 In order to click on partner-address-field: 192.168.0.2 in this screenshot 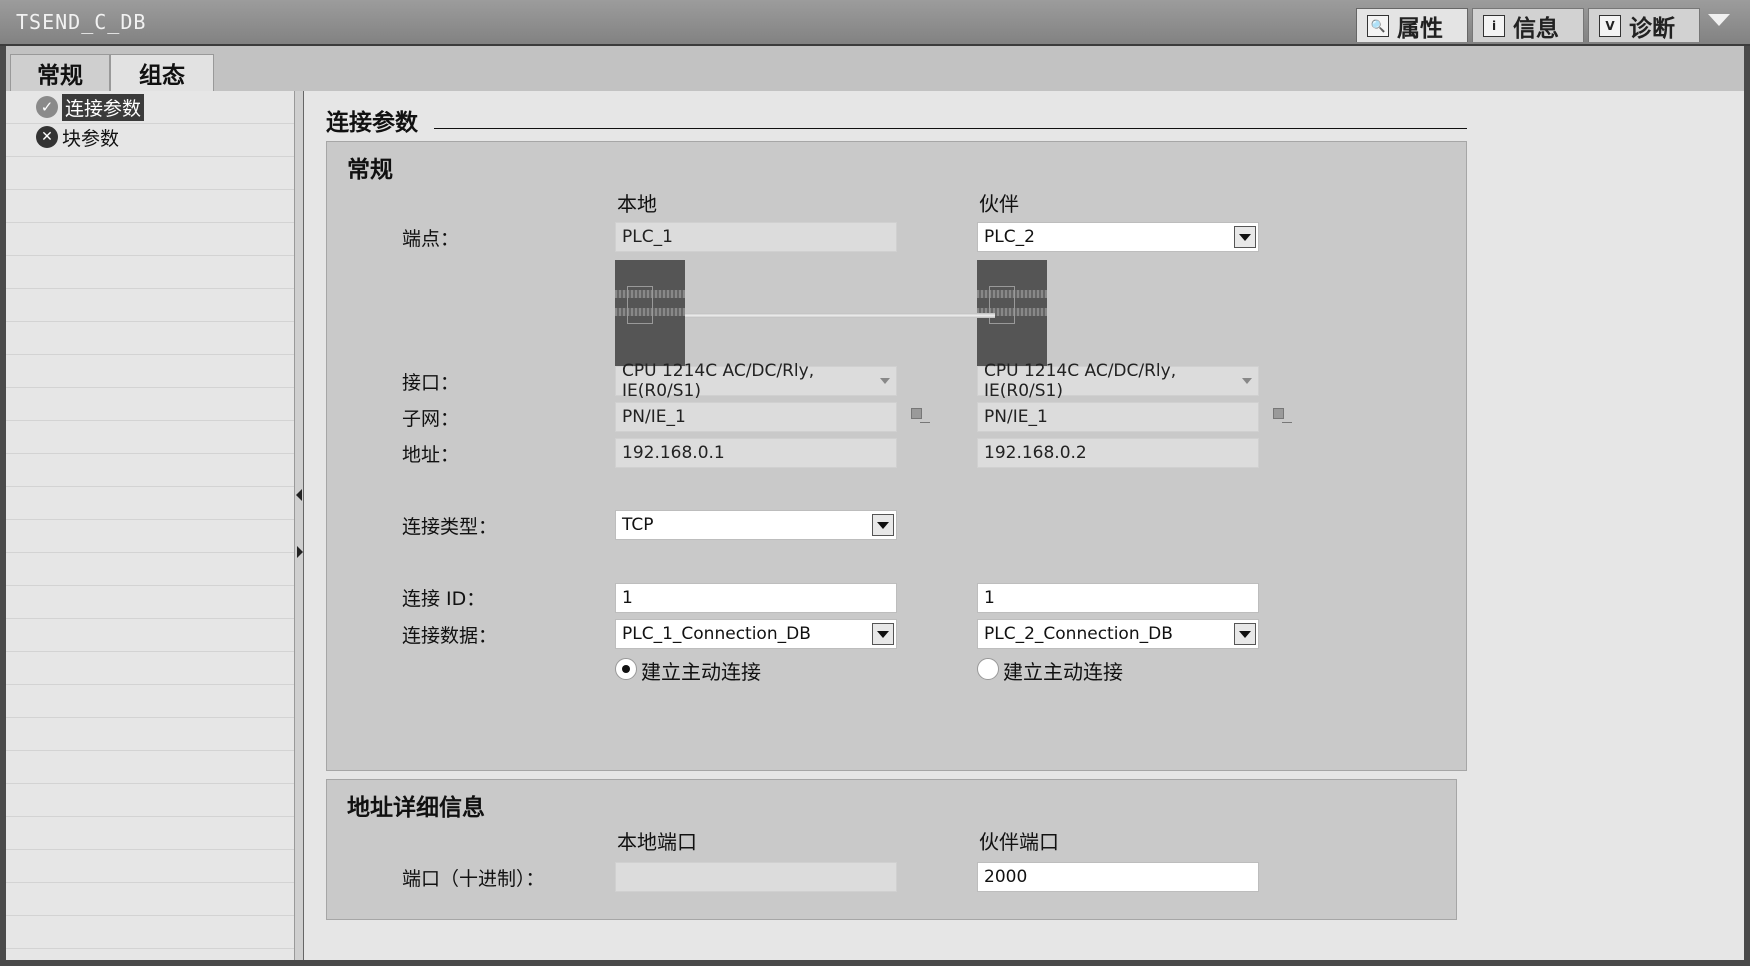, I will do `click(1118, 453)`.